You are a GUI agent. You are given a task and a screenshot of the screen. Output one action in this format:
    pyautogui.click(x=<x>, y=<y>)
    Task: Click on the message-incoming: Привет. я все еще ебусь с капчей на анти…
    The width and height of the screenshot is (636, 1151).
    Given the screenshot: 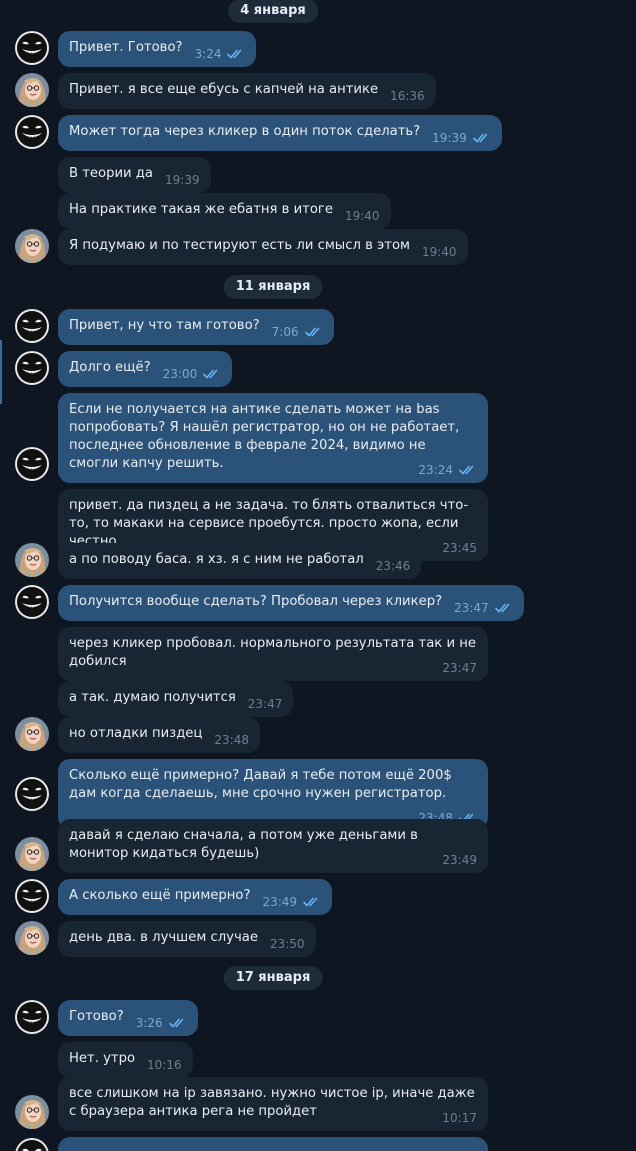 What is the action you would take?
    pyautogui.click(x=247, y=91)
    